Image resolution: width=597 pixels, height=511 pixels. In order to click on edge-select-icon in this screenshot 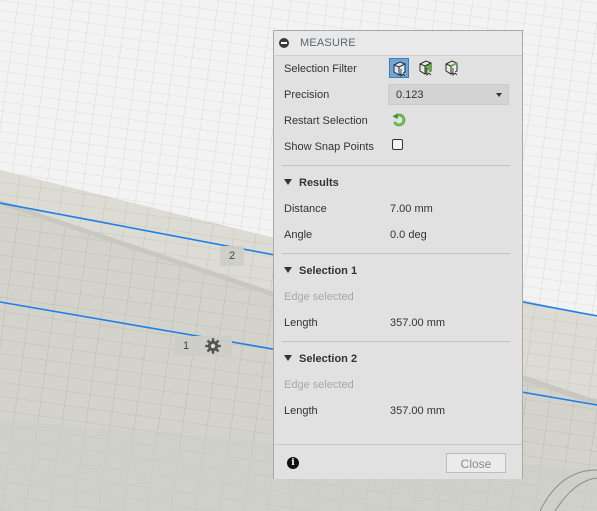, I will do `click(452, 68)`.